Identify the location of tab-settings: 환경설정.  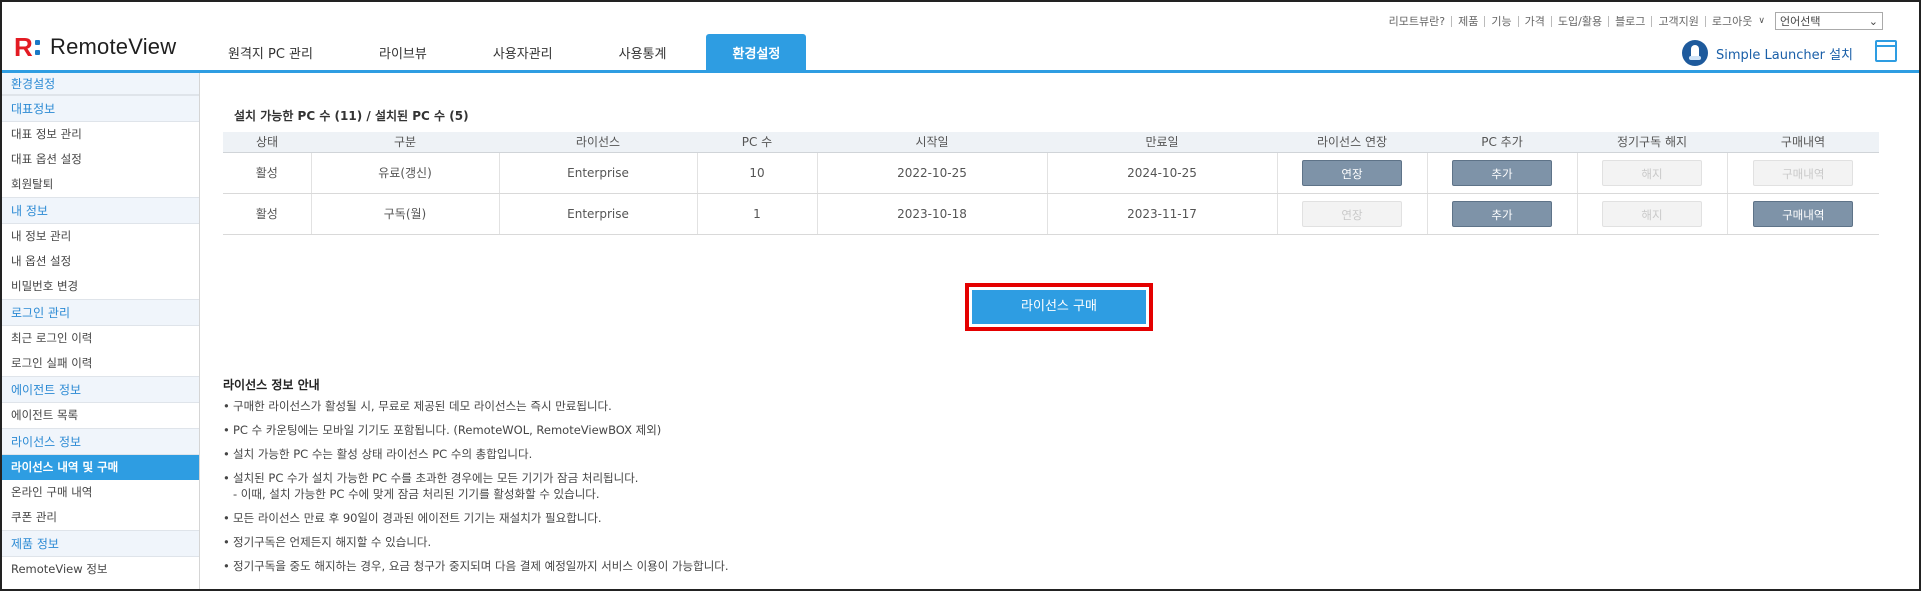
(756, 52).